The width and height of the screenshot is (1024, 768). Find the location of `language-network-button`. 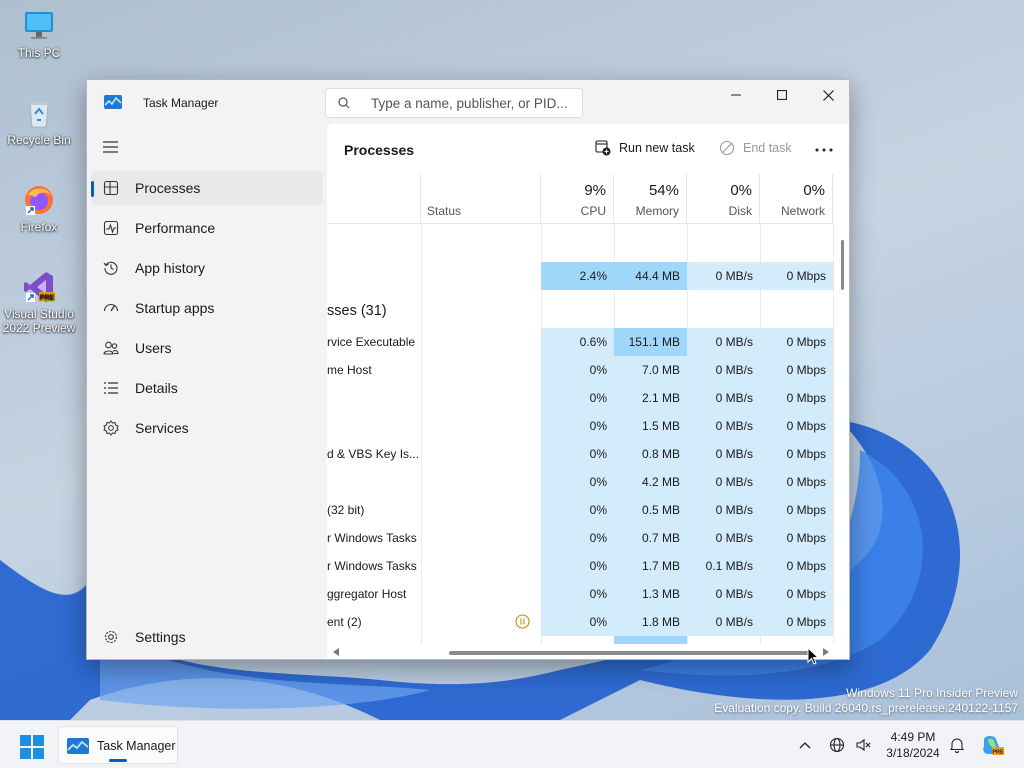

language-network-button is located at coordinates (837, 744).